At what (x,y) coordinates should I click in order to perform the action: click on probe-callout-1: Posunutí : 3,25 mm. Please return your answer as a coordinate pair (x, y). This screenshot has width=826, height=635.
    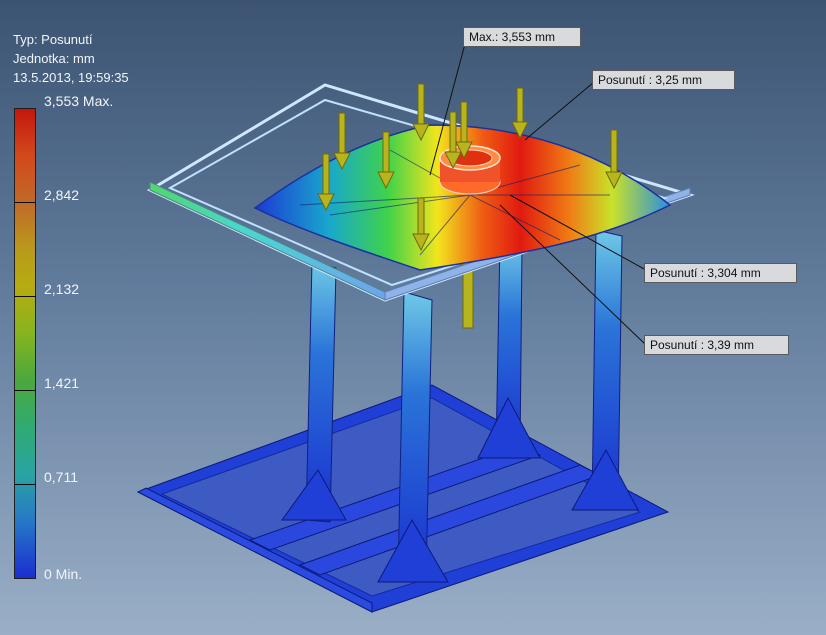
    Looking at the image, I should click on (663, 80).